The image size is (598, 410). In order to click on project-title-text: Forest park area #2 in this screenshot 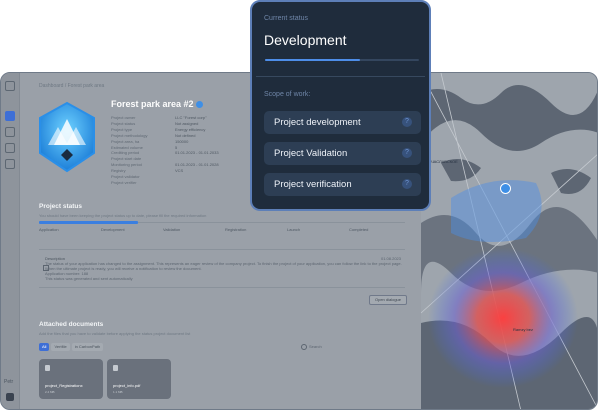, I will do `click(152, 104)`.